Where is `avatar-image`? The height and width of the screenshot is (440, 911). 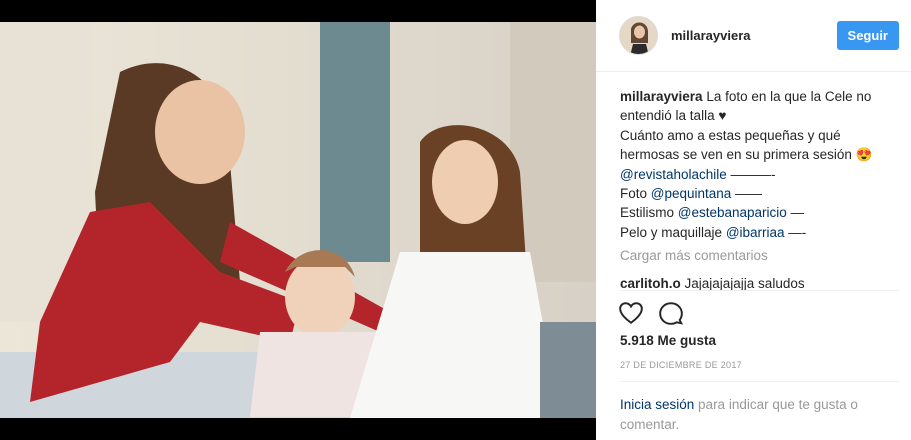 avatar-image is located at coordinates (638, 35).